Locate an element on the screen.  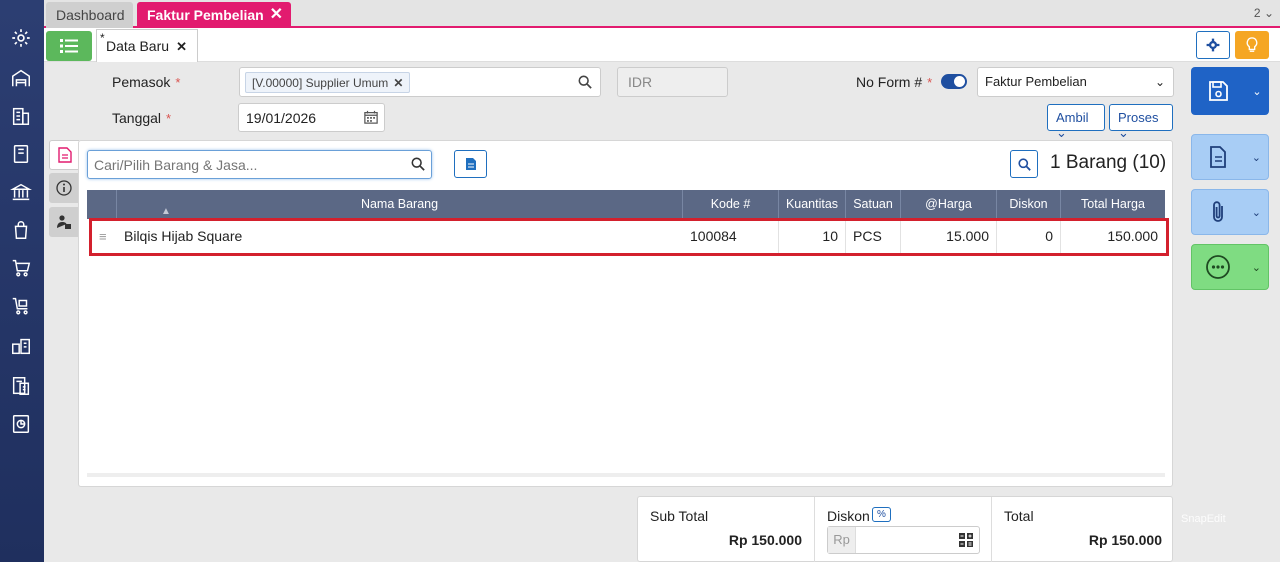
discount-label: Diskon is located at coordinates (848, 516).